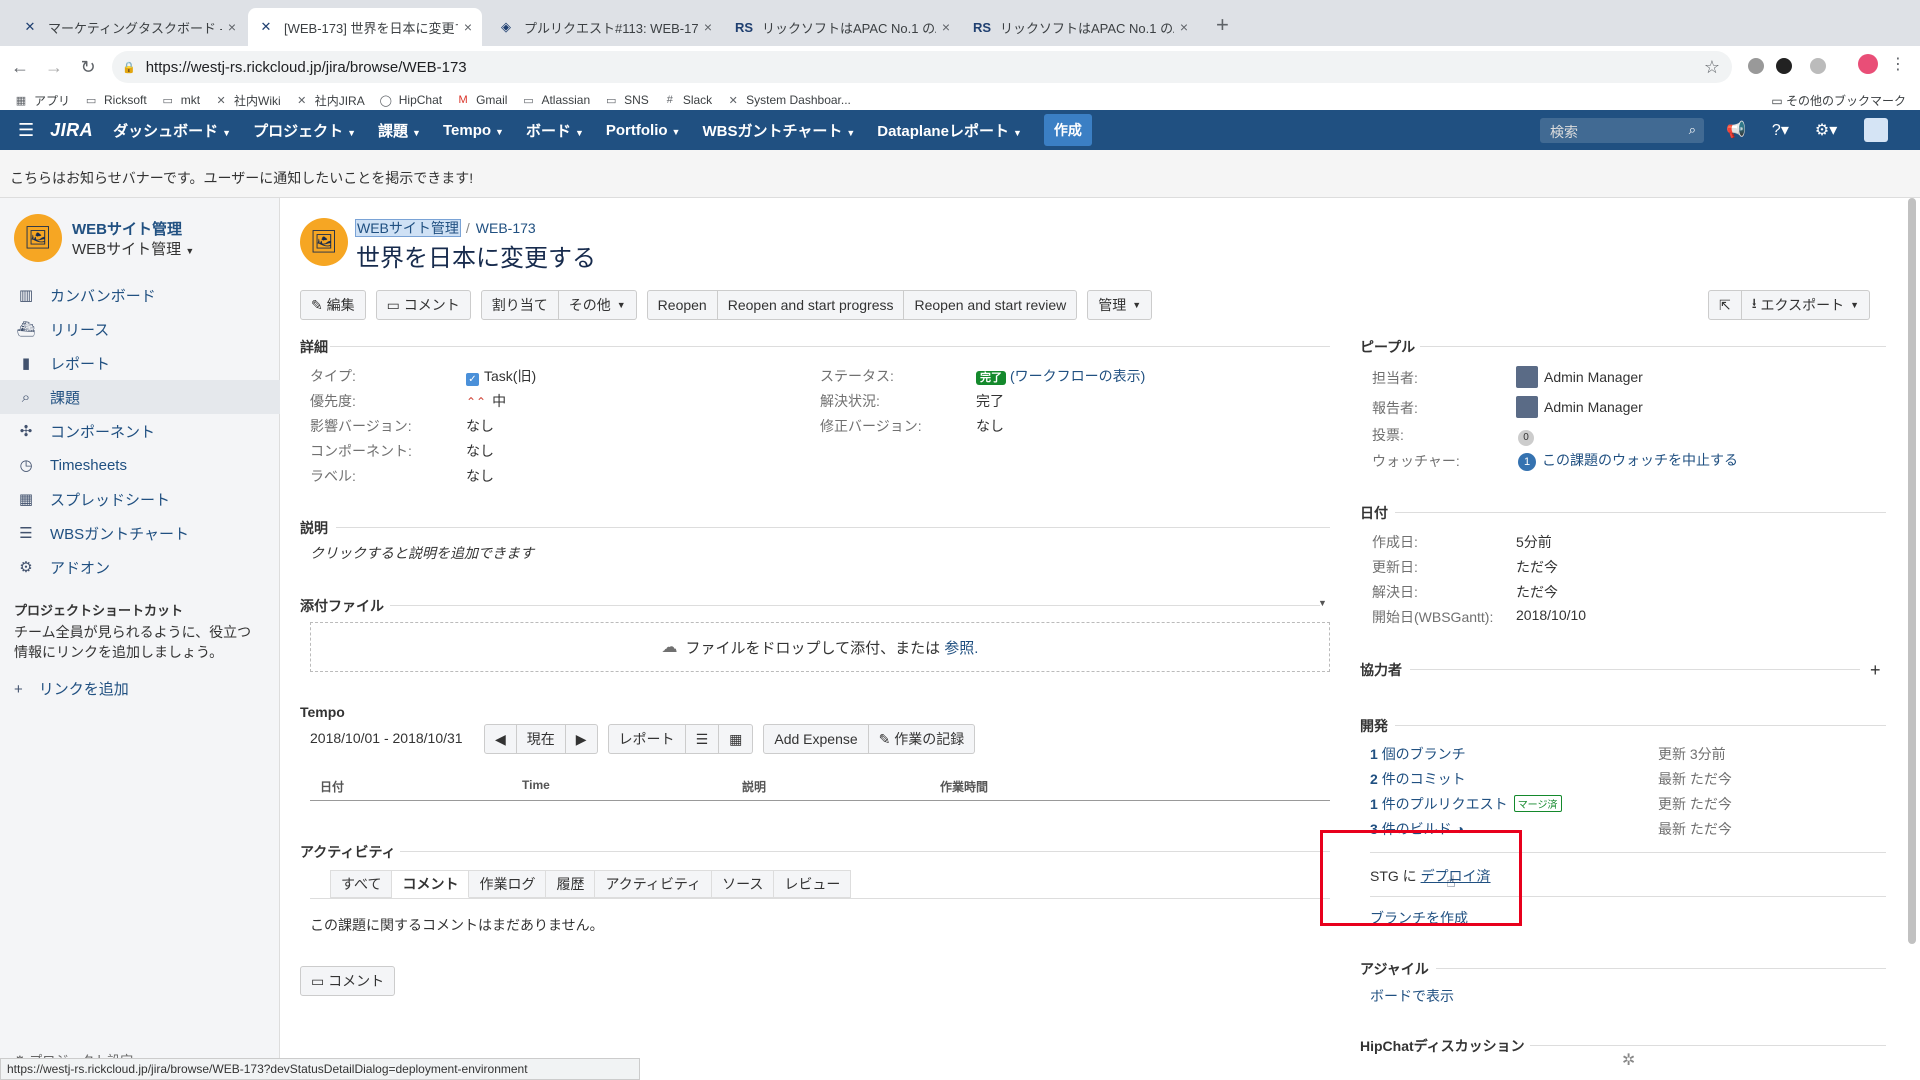 Image resolution: width=1920 pixels, height=1080 pixels. I want to click on breadcrumb-issue-key: WEB-173, so click(506, 228).